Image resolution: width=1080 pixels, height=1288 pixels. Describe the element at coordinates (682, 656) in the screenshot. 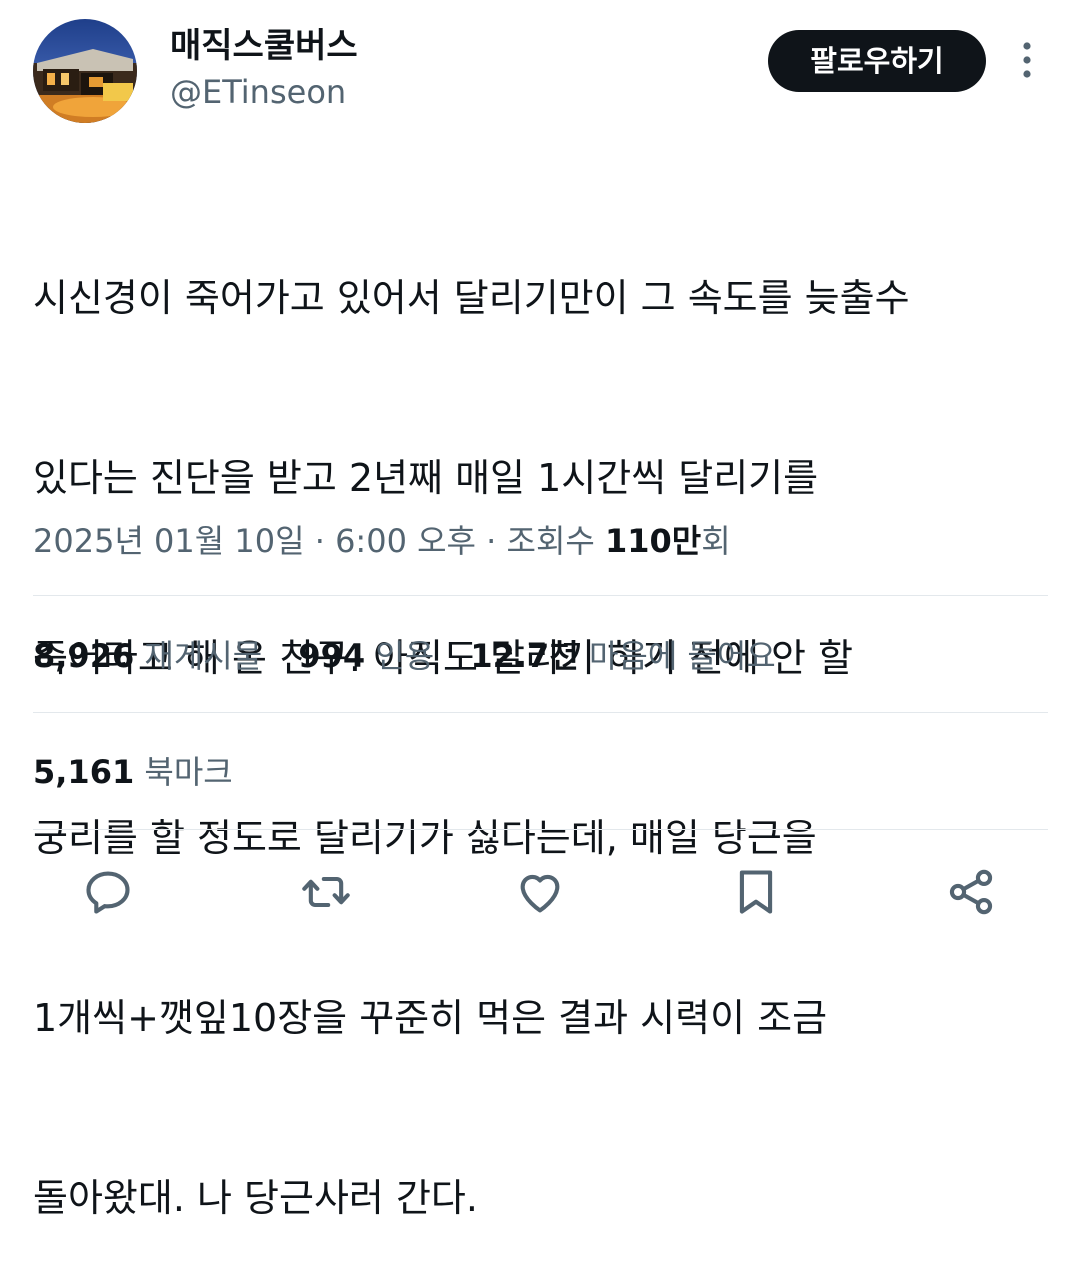

I see `likes-label: 마음에 들어요` at that location.